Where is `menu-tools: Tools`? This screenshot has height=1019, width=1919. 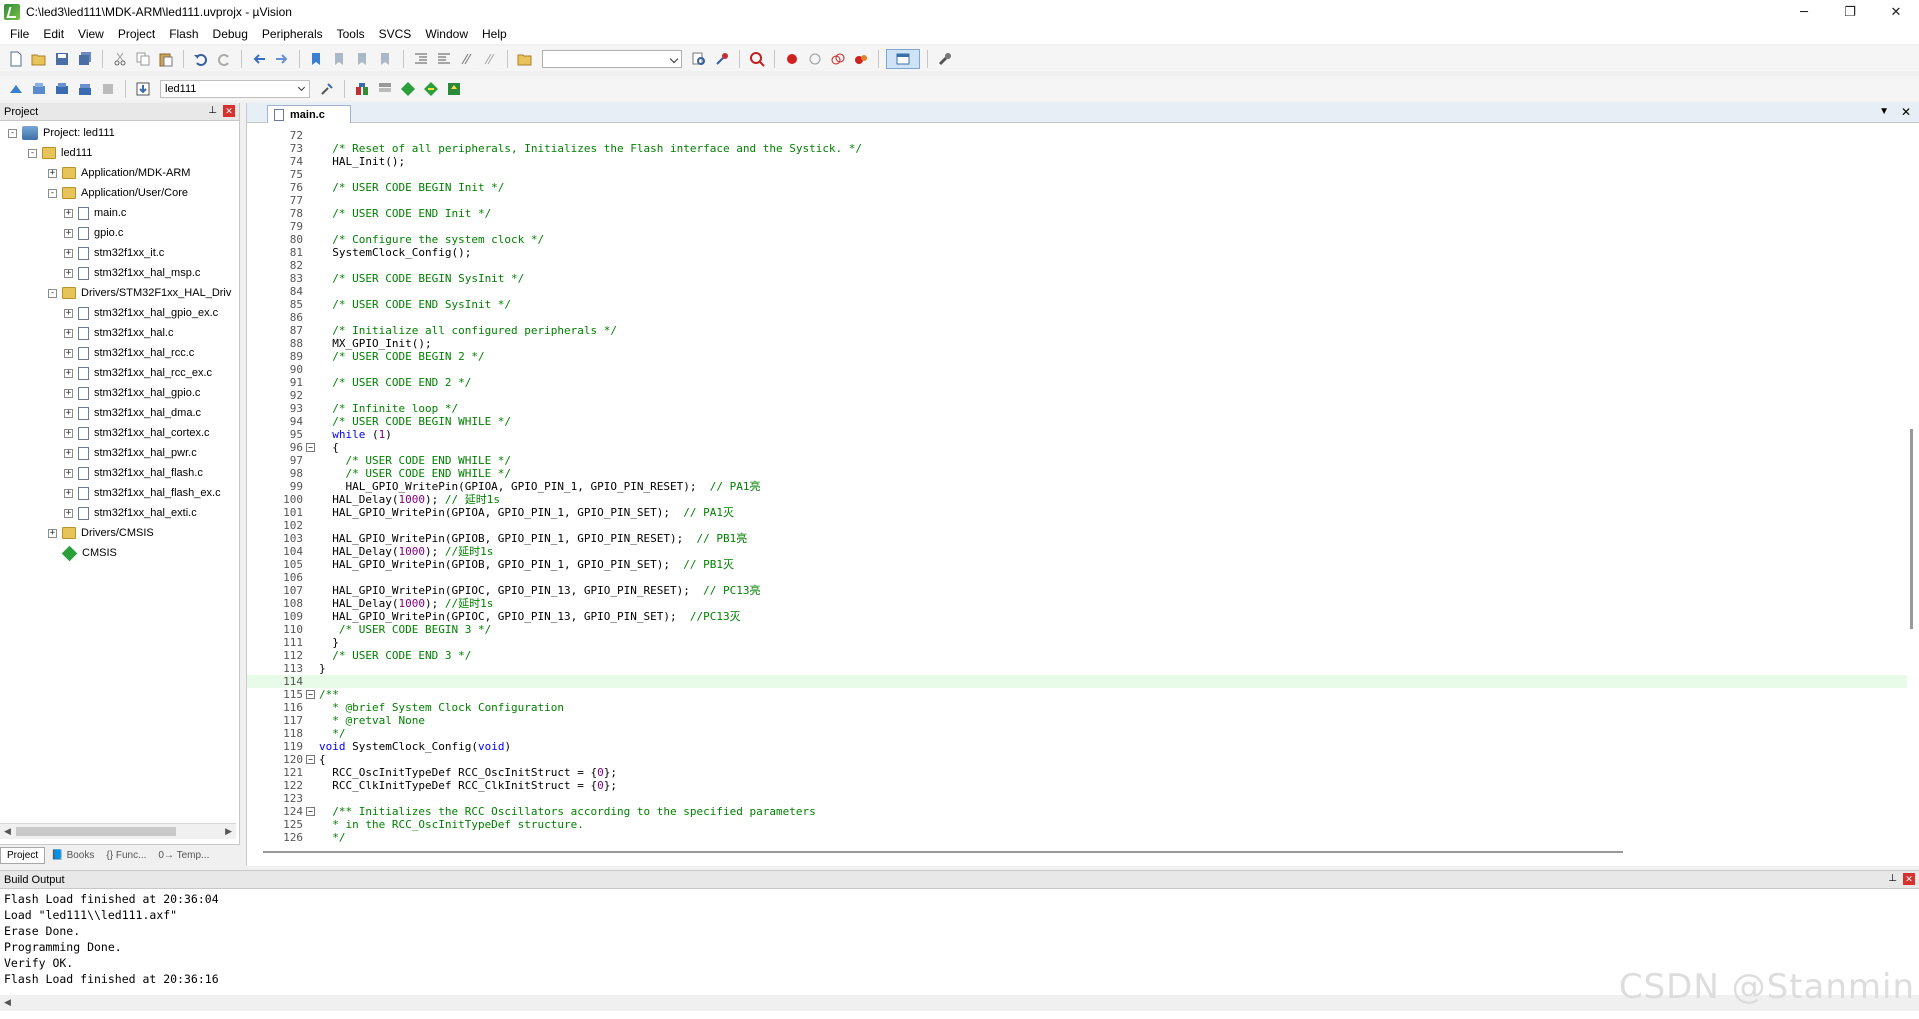
menu-tools: Tools is located at coordinates (351, 34).